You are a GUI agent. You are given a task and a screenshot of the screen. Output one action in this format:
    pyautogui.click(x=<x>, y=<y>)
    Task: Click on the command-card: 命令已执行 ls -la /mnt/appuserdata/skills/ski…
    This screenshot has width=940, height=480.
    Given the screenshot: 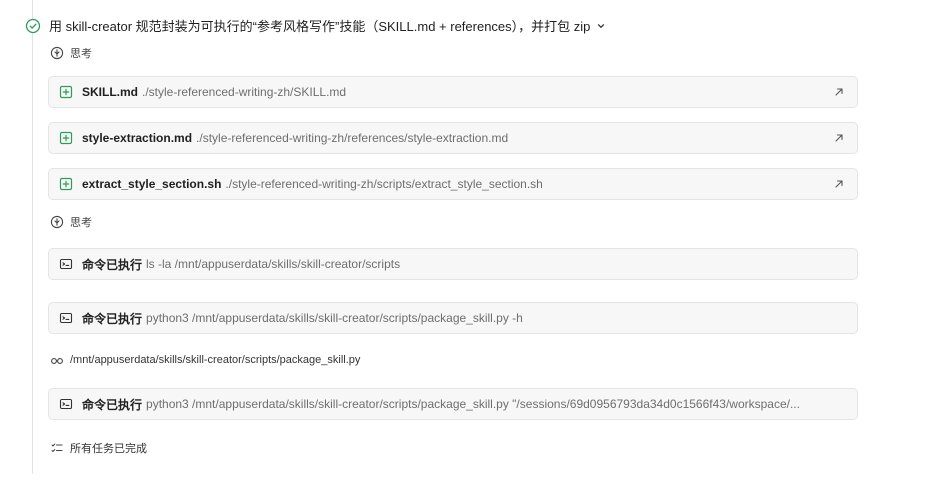 What is the action you would take?
    pyautogui.click(x=453, y=264)
    